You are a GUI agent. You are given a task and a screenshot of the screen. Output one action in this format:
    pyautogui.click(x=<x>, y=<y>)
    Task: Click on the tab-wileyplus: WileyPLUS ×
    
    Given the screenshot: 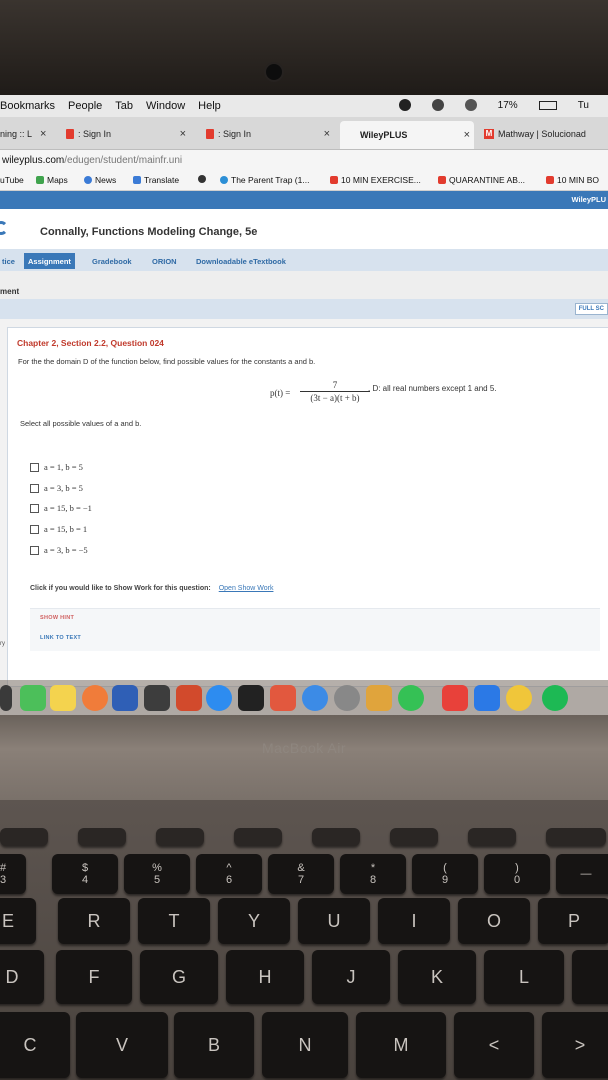 What is the action you would take?
    pyautogui.click(x=407, y=135)
    